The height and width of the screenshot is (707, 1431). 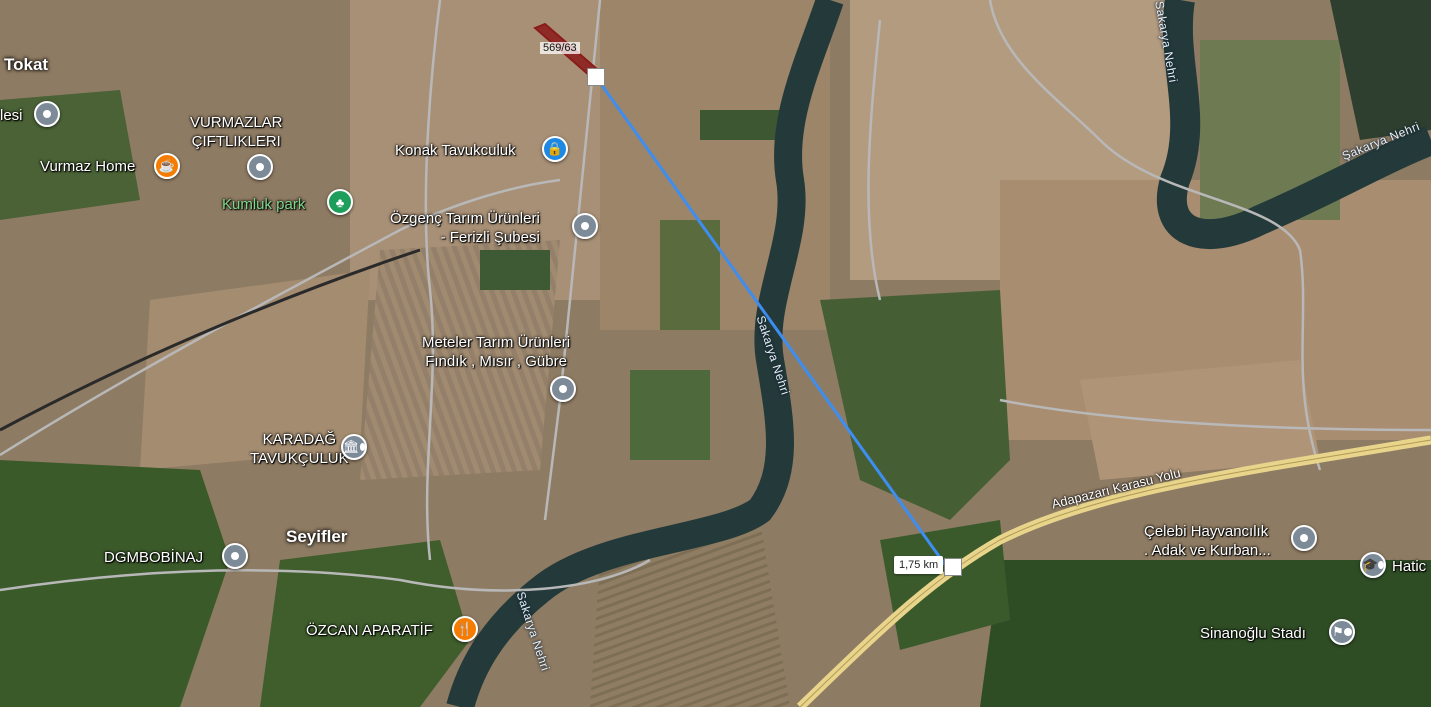 I want to click on poi-hatic: Hatic, so click(x=1409, y=566).